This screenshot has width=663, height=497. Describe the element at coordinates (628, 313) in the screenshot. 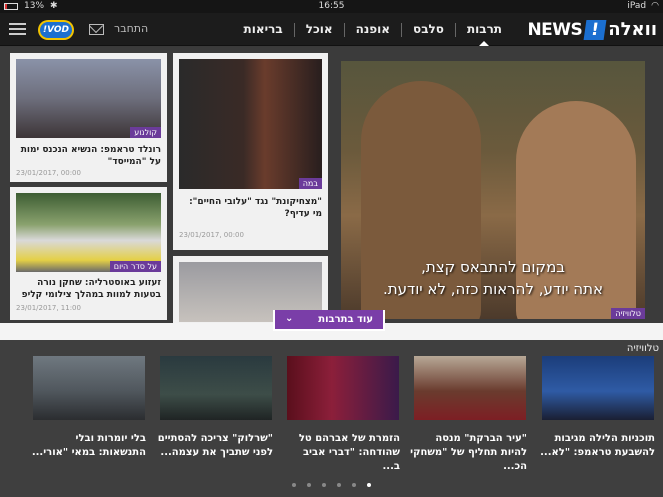

I see `category-tag: טלוויזיה` at that location.